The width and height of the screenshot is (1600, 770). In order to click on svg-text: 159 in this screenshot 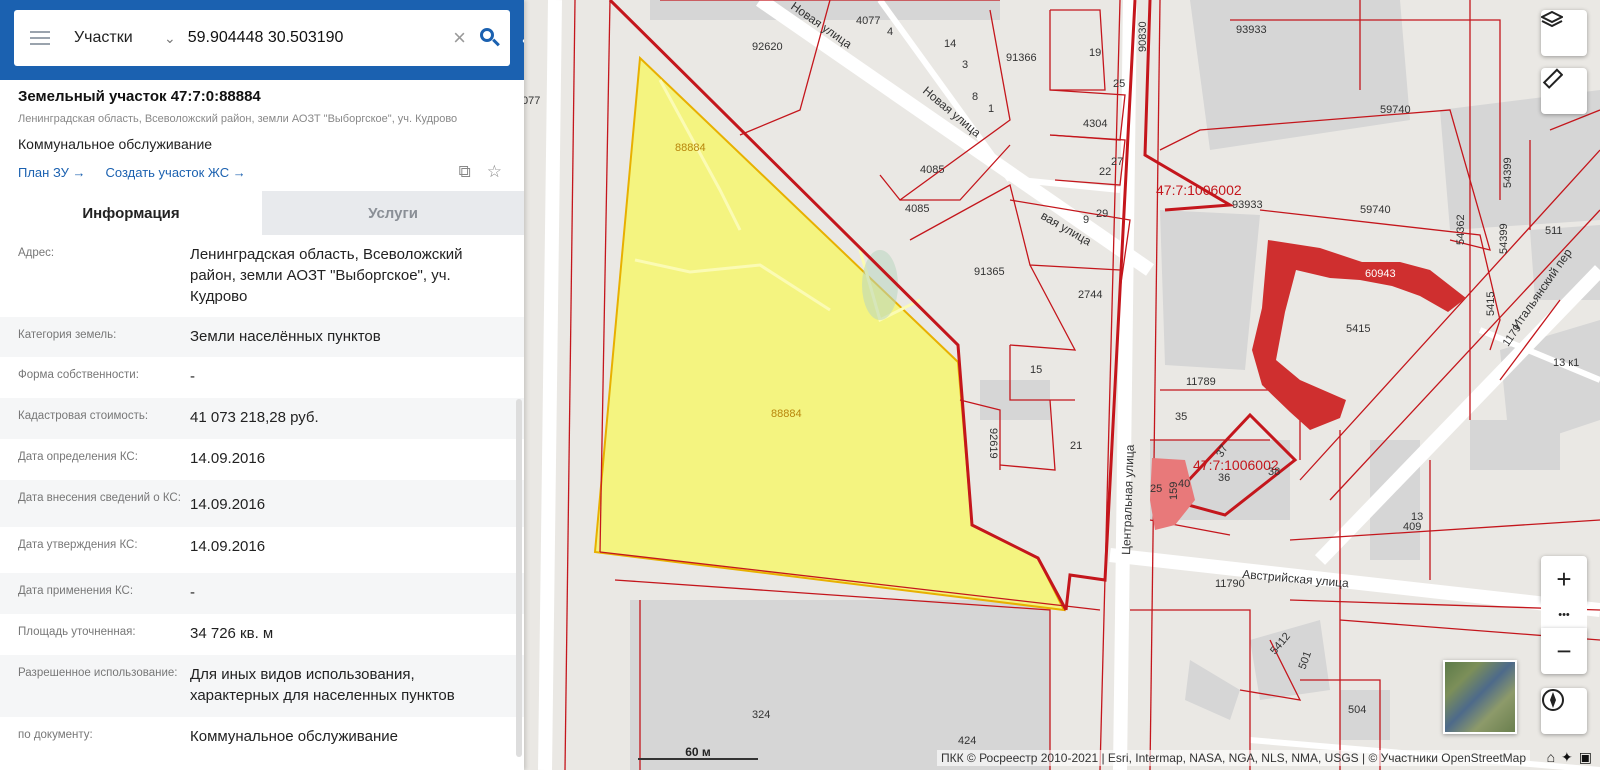, I will do `click(1174, 491)`.